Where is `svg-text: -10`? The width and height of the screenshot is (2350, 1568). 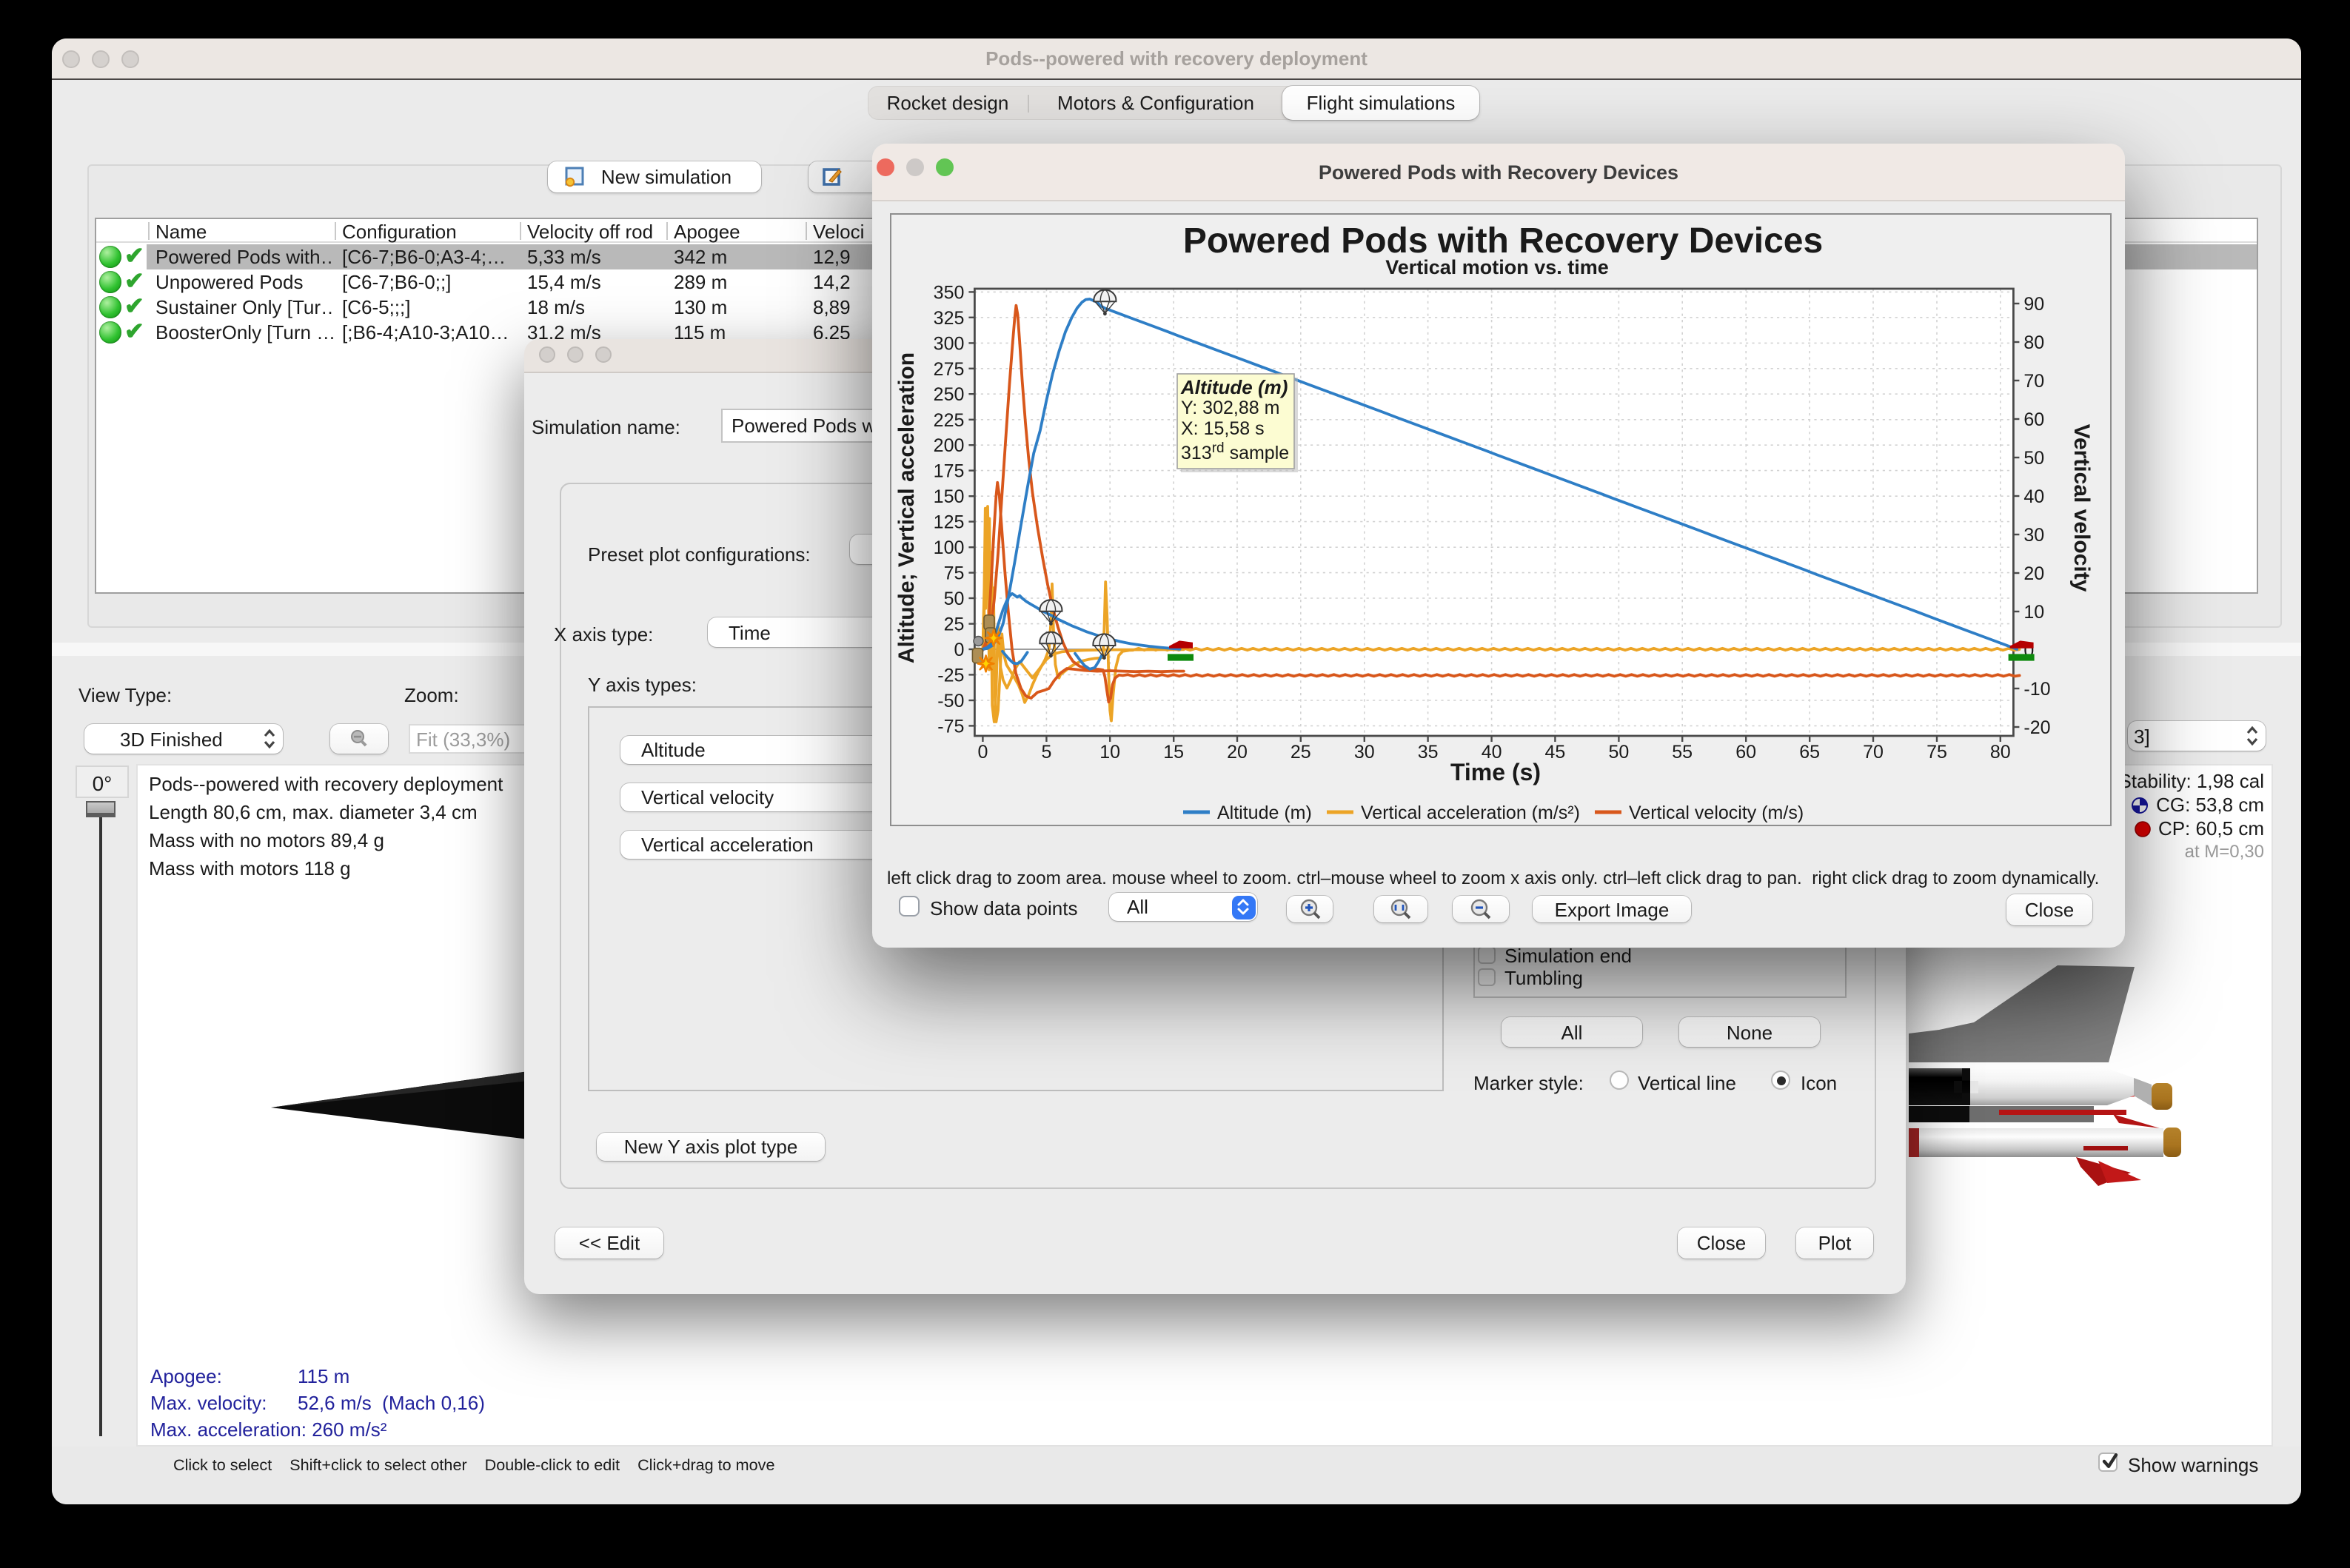 svg-text: -10 is located at coordinates (2036, 689).